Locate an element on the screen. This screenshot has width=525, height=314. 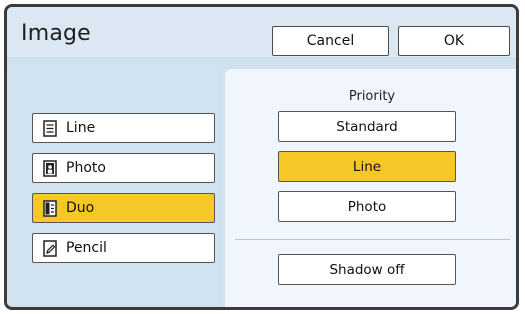
priority-standard-button: Standard is located at coordinates (367, 126).